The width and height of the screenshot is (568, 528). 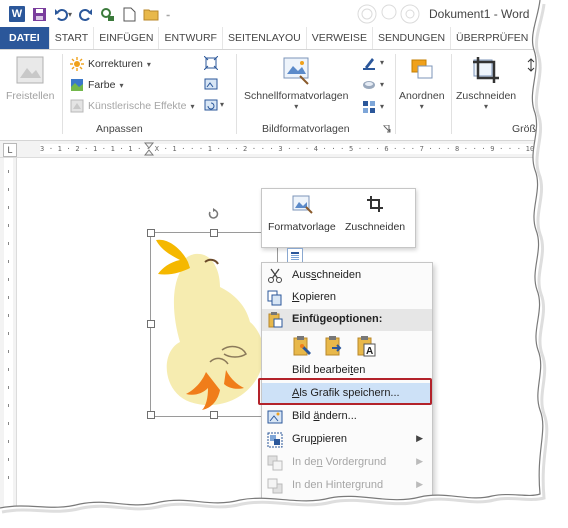 I want to click on tab-entwurf: ENTWURF, so click(x=191, y=38).